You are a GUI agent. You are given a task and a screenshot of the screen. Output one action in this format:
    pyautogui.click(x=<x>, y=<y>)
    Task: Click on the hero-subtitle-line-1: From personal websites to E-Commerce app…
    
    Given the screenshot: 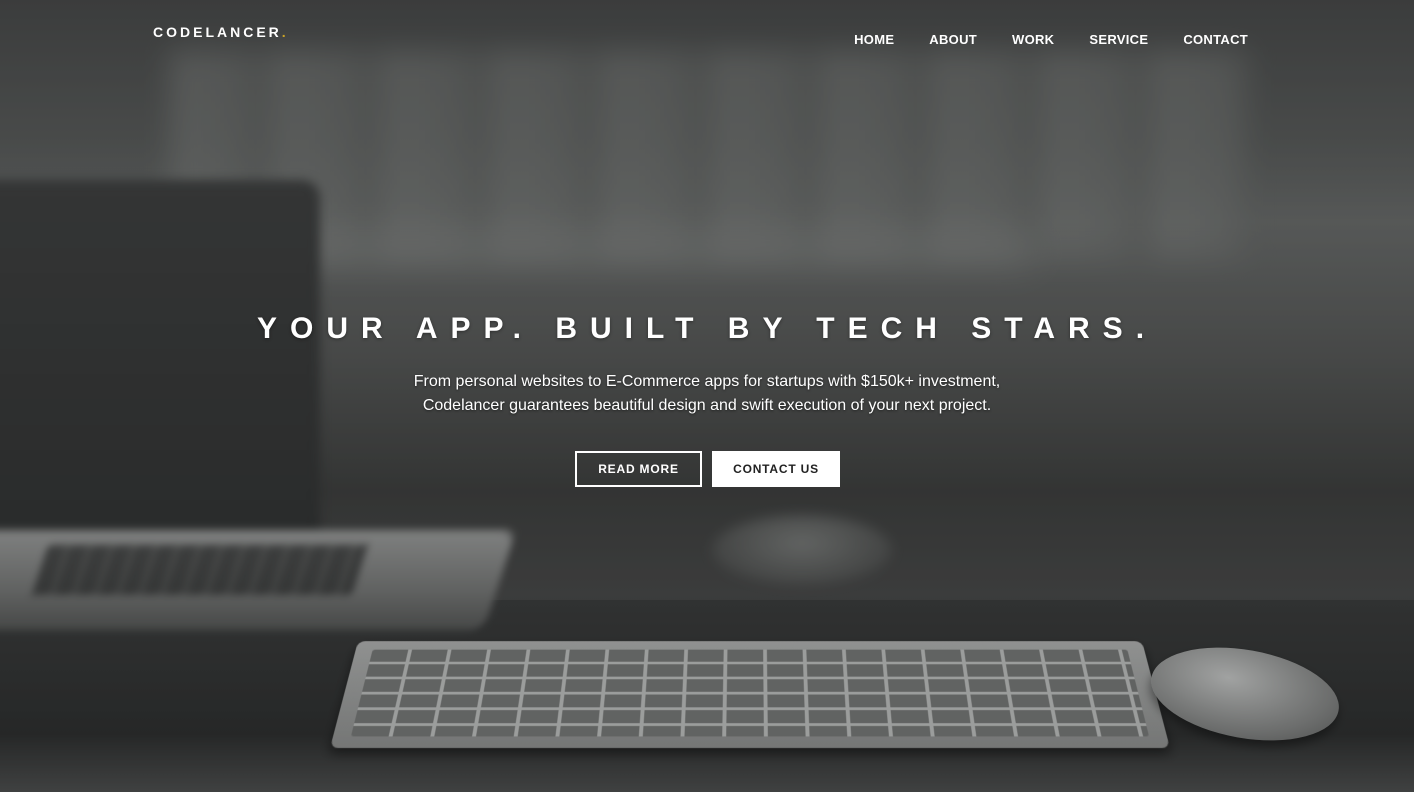 What is the action you would take?
    pyautogui.click(x=707, y=381)
    